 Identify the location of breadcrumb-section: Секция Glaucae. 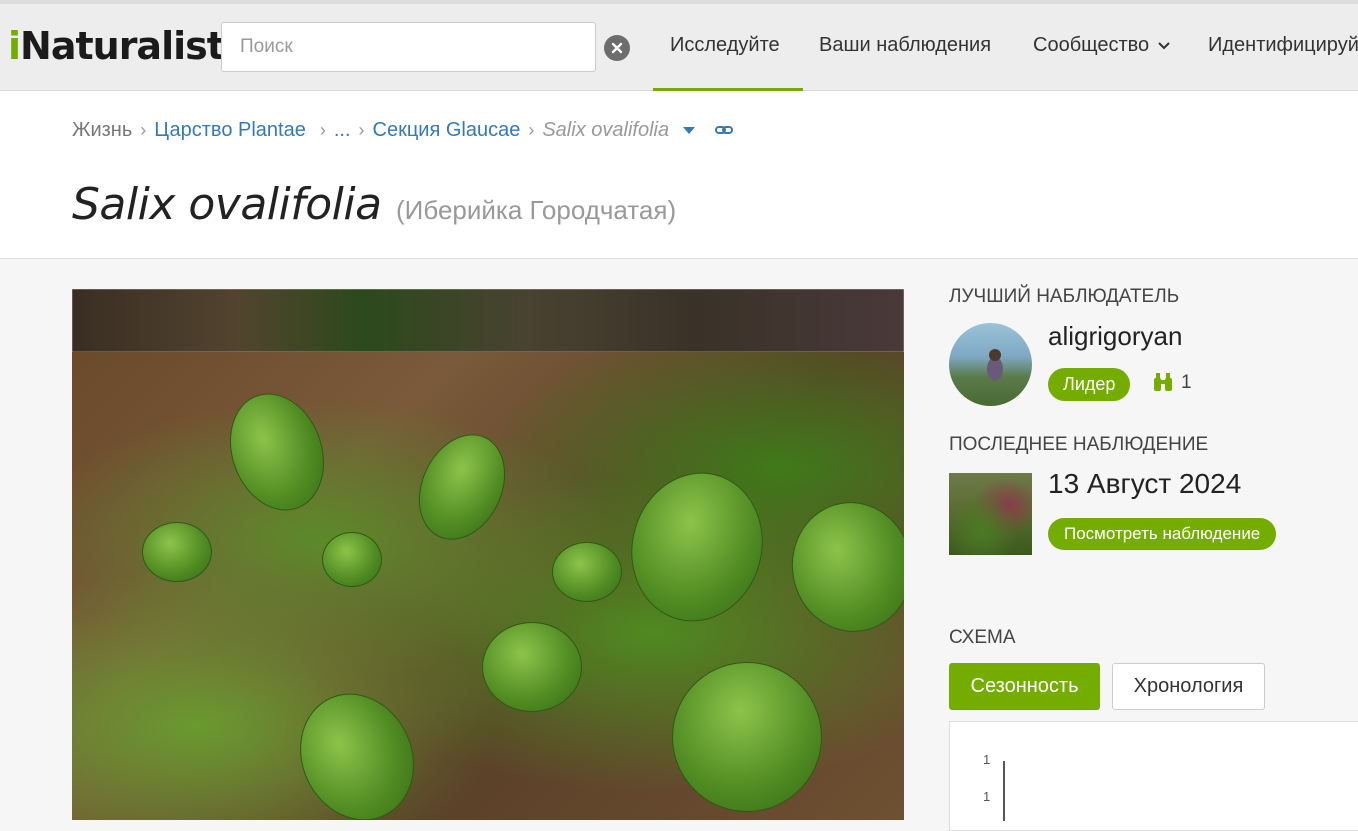
(447, 130).